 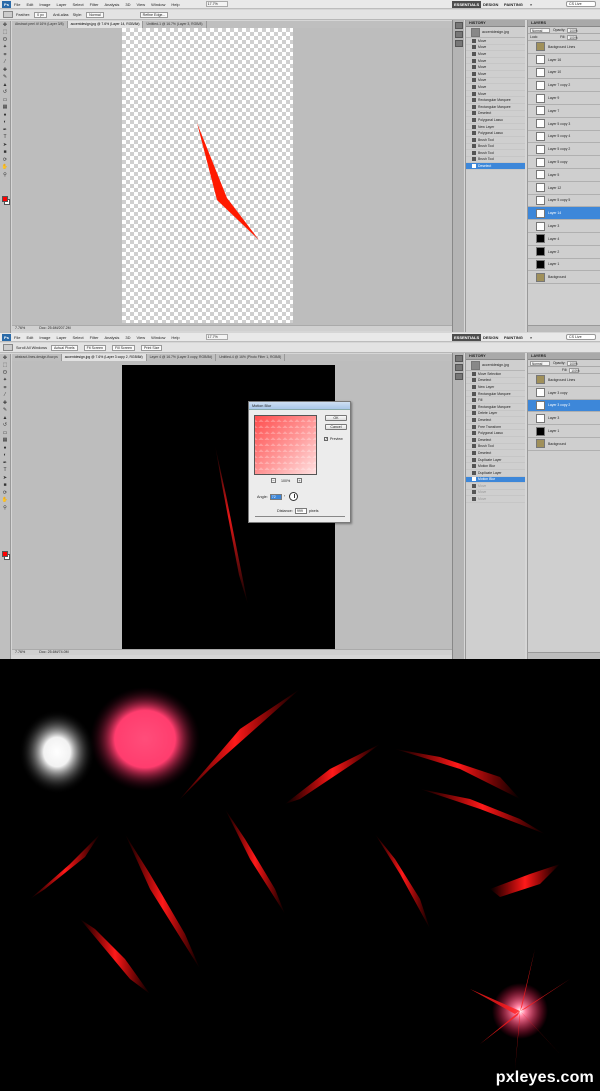 What do you see at coordinates (564, 393) in the screenshot?
I see `layer-row: Layer 3 copy` at bounding box center [564, 393].